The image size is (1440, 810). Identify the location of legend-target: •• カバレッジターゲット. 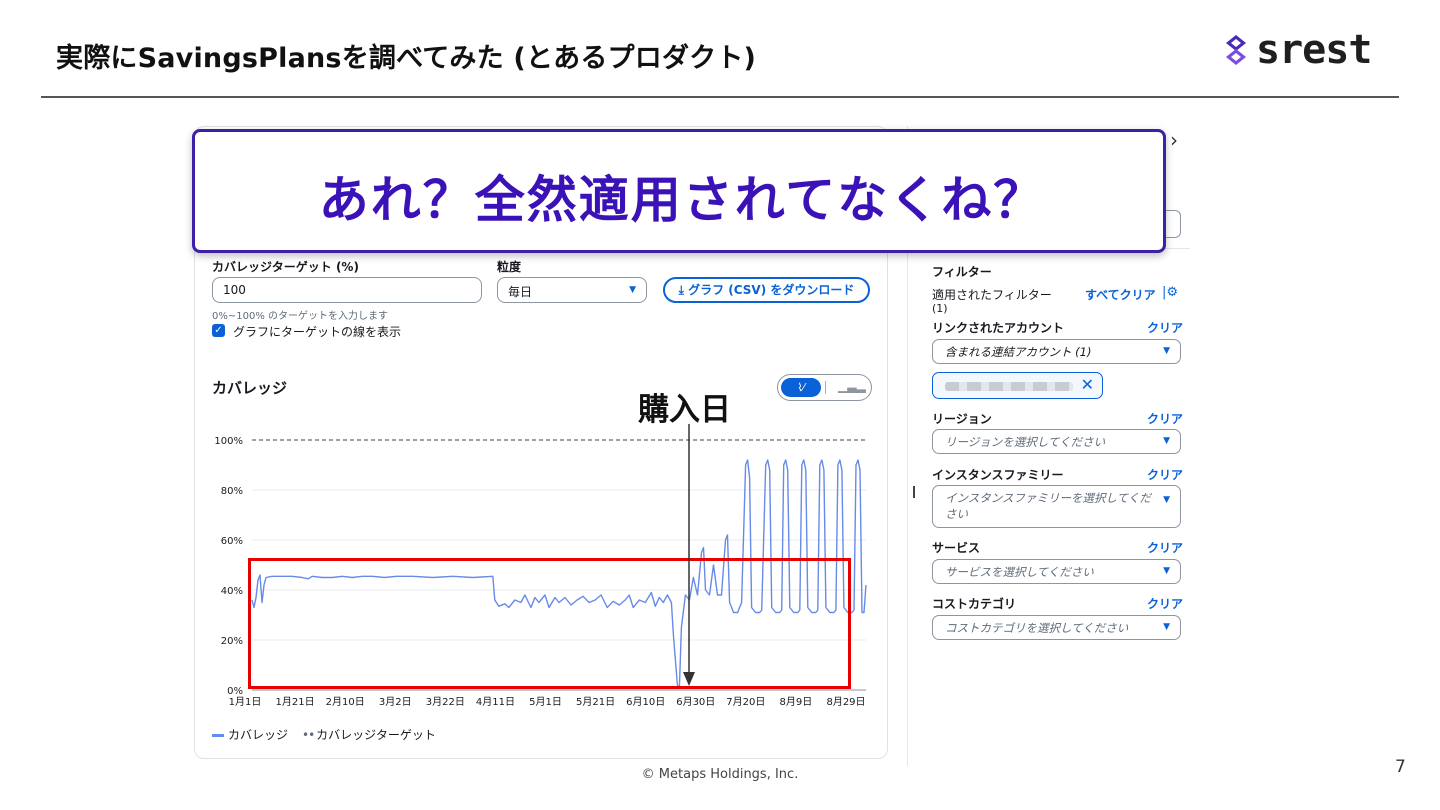
(369, 734).